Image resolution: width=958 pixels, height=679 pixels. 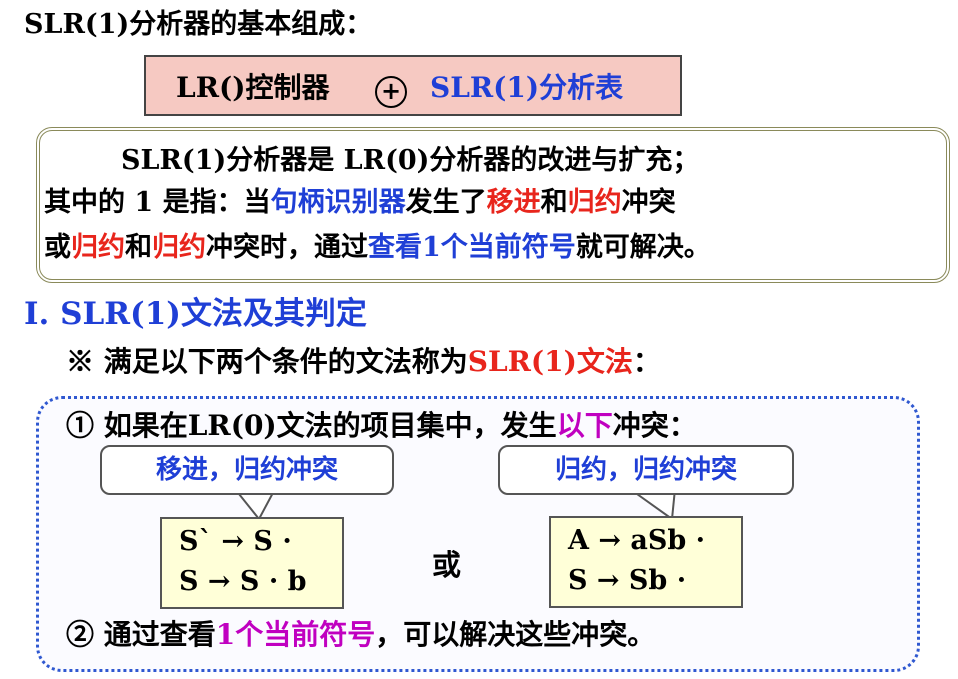 What do you see at coordinates (447, 565) in the screenshot?
I see `or-label: 或` at bounding box center [447, 565].